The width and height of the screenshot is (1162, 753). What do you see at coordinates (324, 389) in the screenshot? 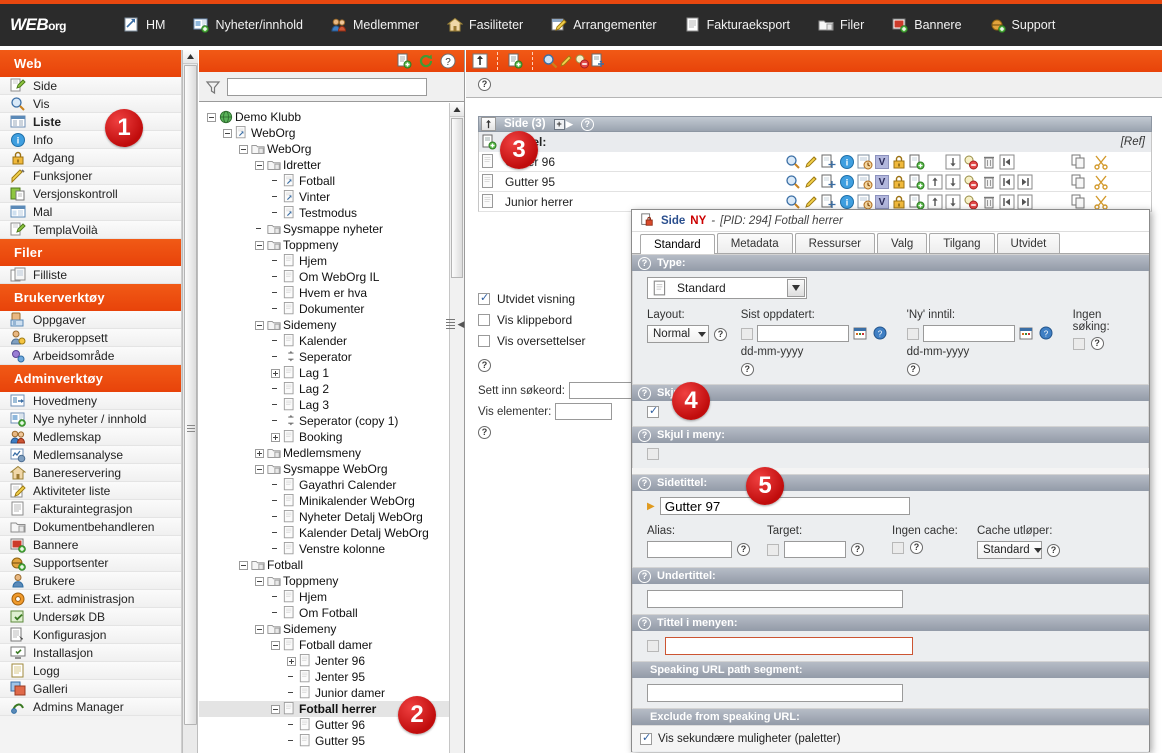
I see `tree-node: Lag 2` at bounding box center [324, 389].